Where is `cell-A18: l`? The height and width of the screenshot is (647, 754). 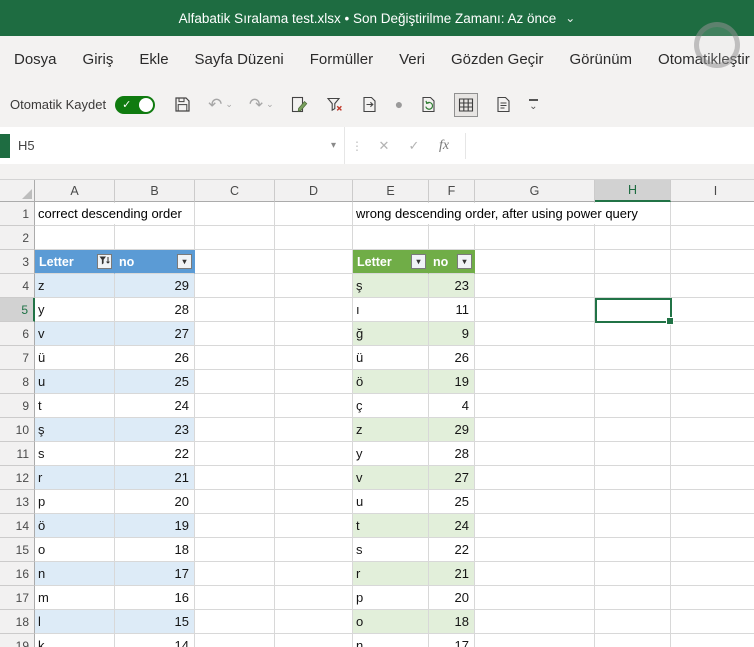 cell-A18: l is located at coordinates (75, 622).